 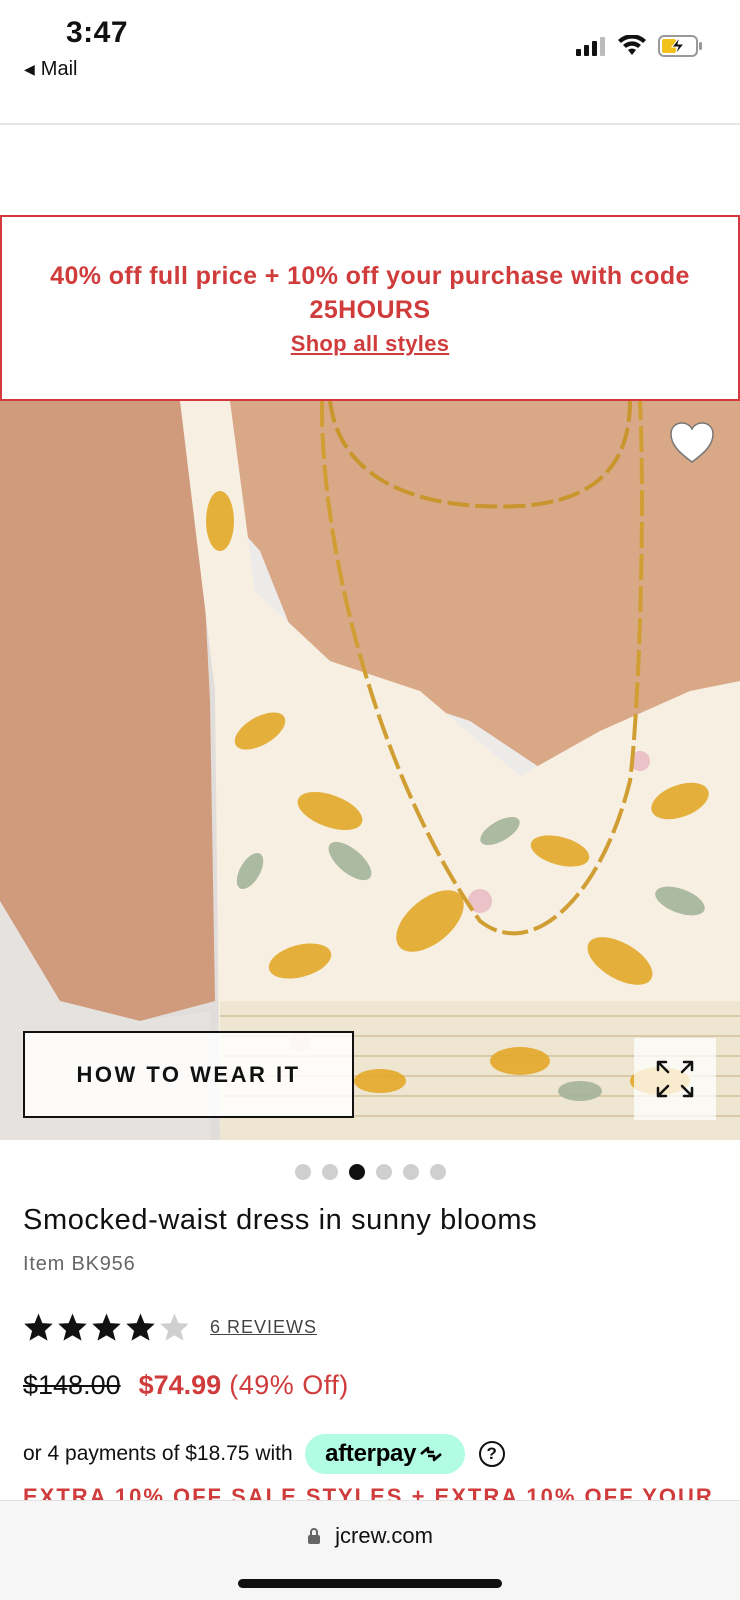 What do you see at coordinates (289, 1385) in the screenshot?
I see `discount-percent: (49% Off)` at bounding box center [289, 1385].